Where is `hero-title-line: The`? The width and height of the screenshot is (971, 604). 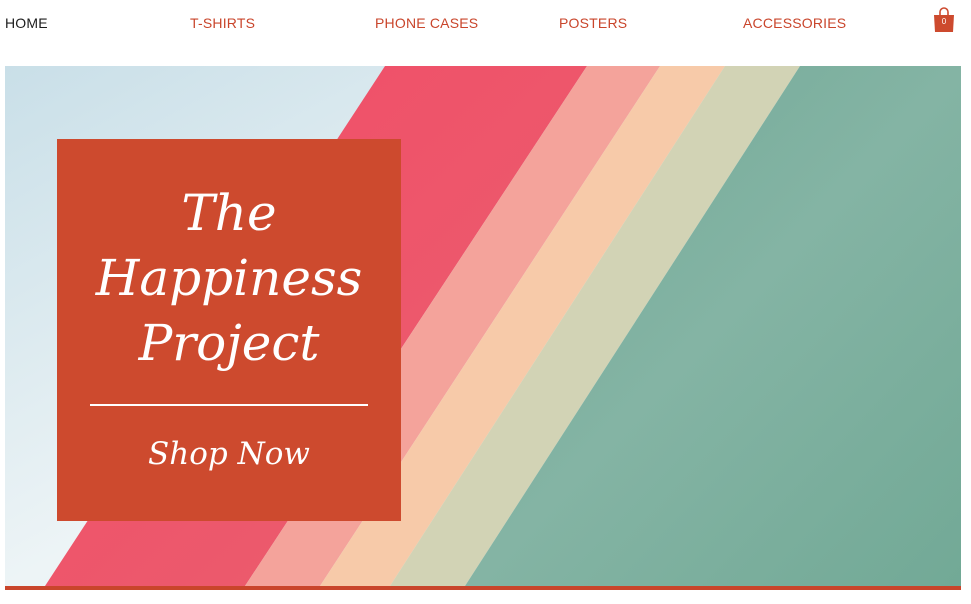 hero-title-line: The is located at coordinates (229, 213).